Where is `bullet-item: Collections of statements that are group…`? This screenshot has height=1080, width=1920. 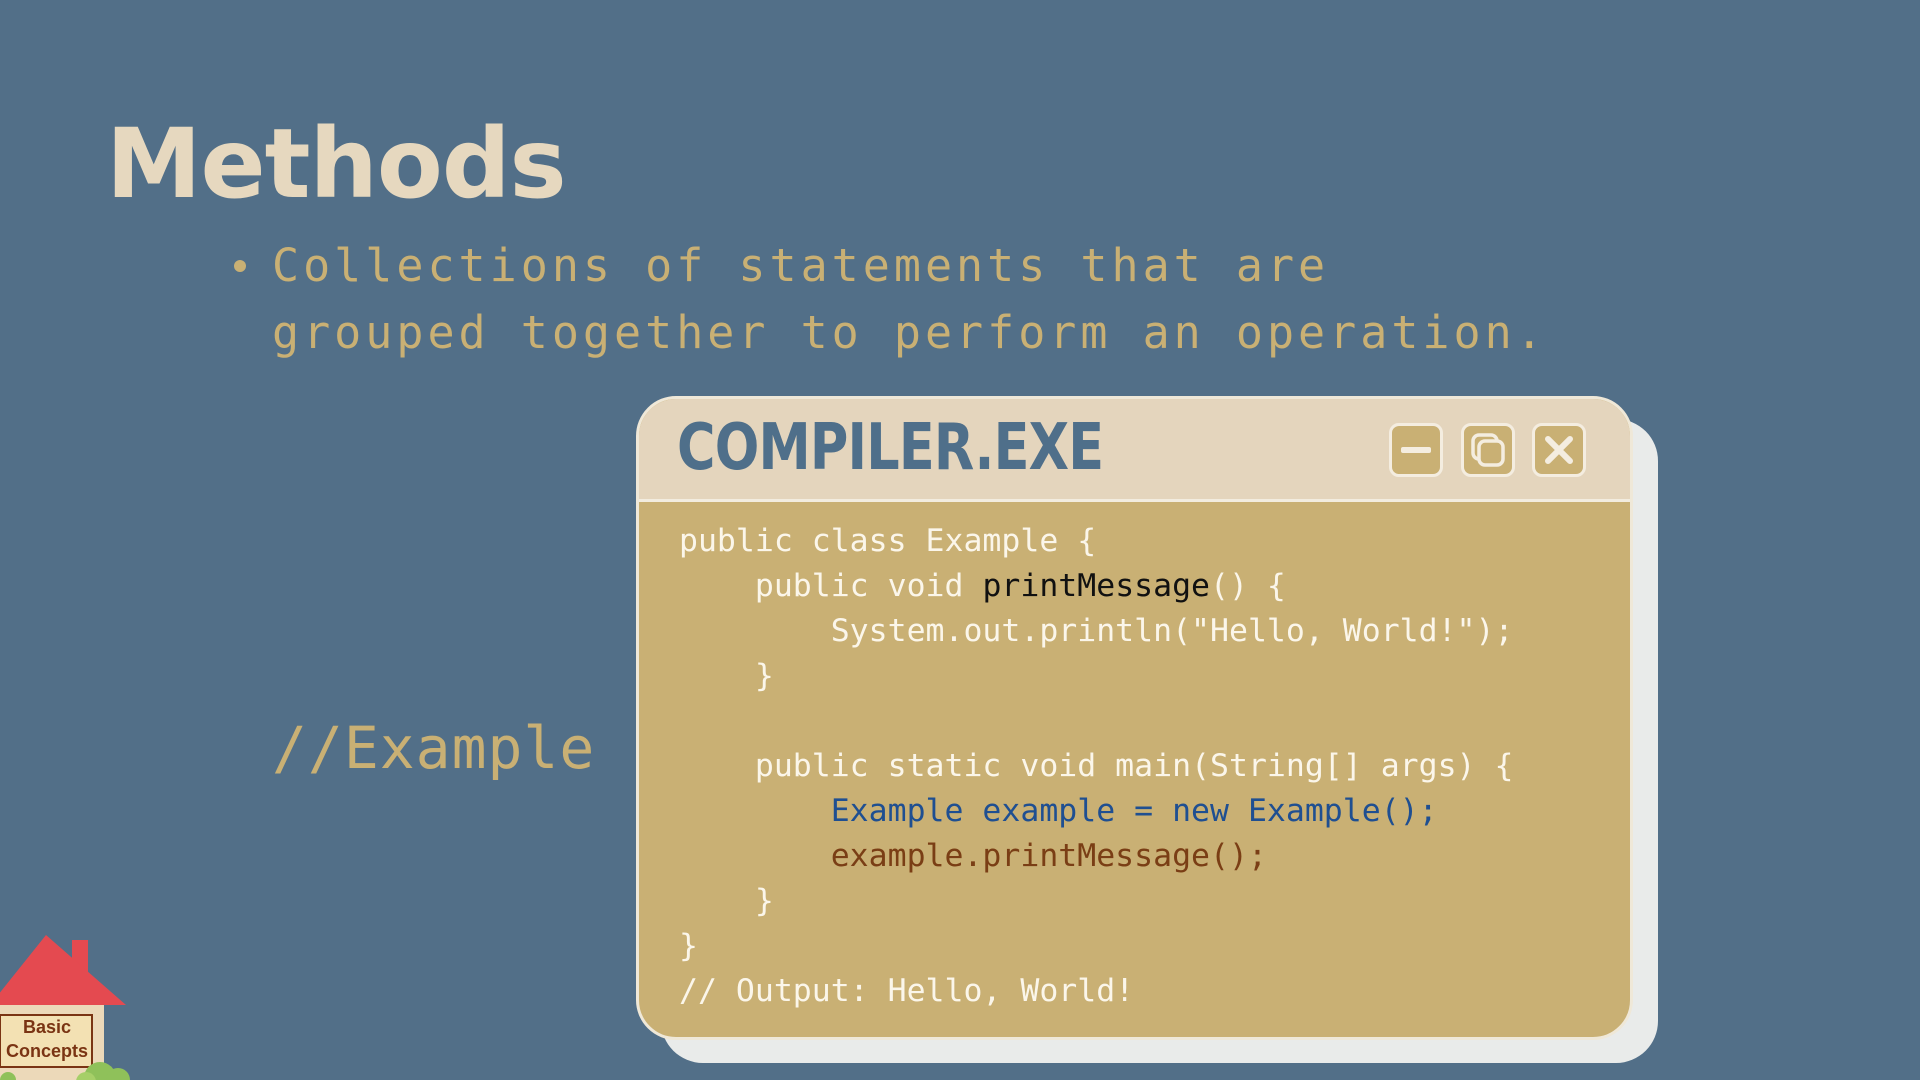 bullet-item: Collections of statements that are group… is located at coordinates (900, 299).